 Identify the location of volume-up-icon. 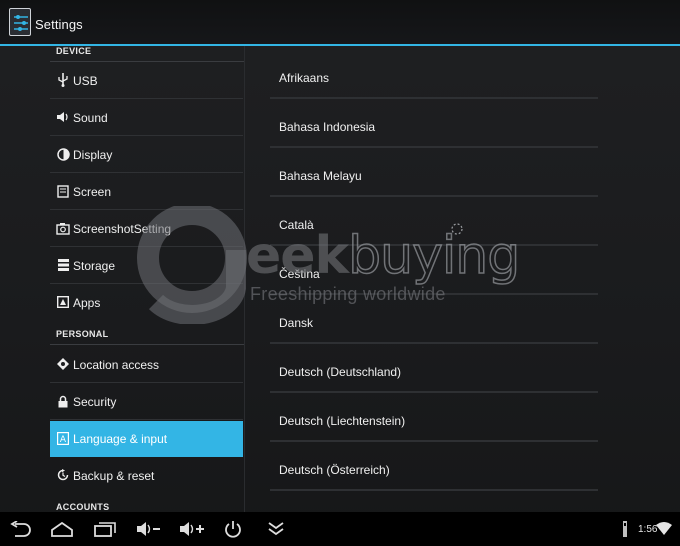
(192, 529).